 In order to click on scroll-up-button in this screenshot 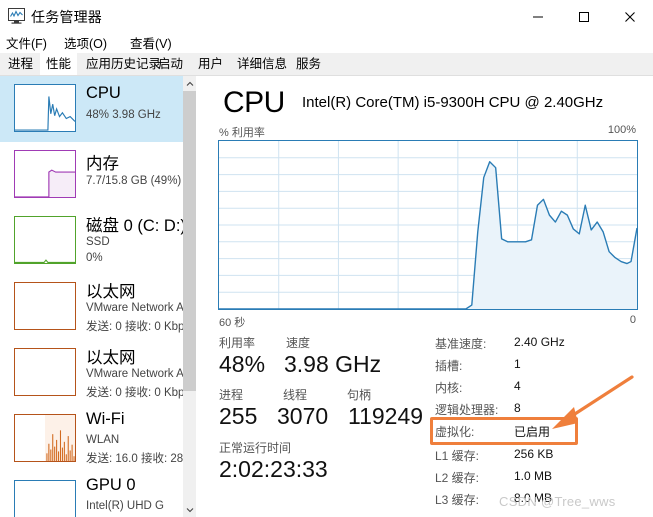, I will do `click(189, 83)`.